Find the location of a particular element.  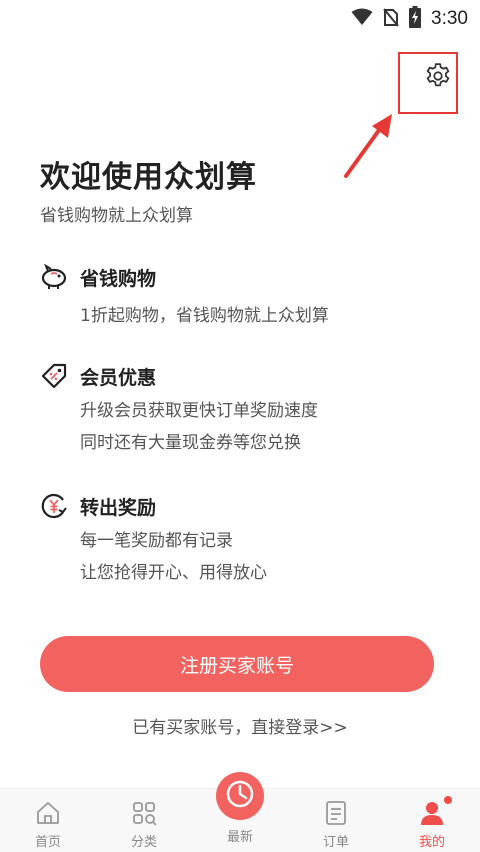

tab-orders: 订单 is located at coordinates (336, 820).